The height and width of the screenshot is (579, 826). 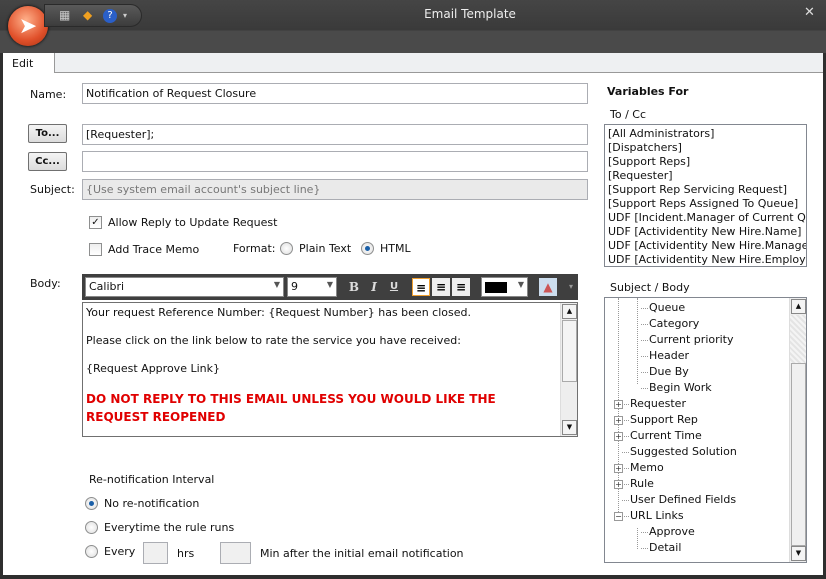 What do you see at coordinates (29, 63) in the screenshot?
I see `tab-edit: Edit` at bounding box center [29, 63].